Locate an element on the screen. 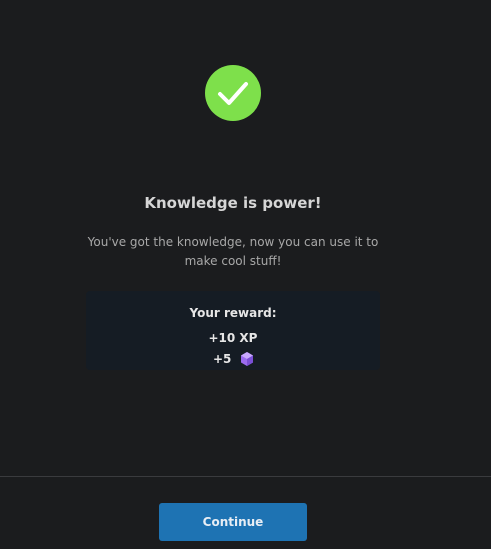 The image size is (491, 549). page-title: Knowledge is power! is located at coordinates (233, 203).